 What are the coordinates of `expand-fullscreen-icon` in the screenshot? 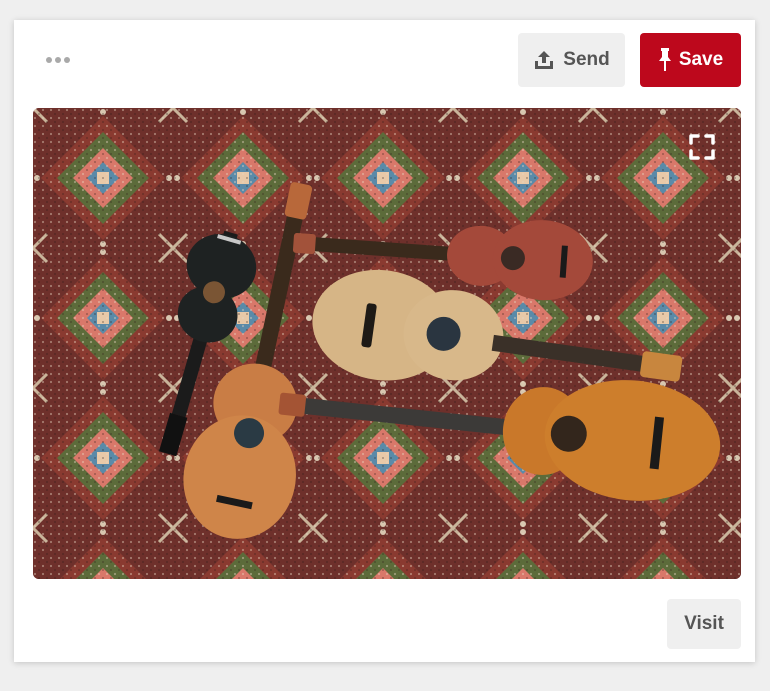 It's located at (702, 147).